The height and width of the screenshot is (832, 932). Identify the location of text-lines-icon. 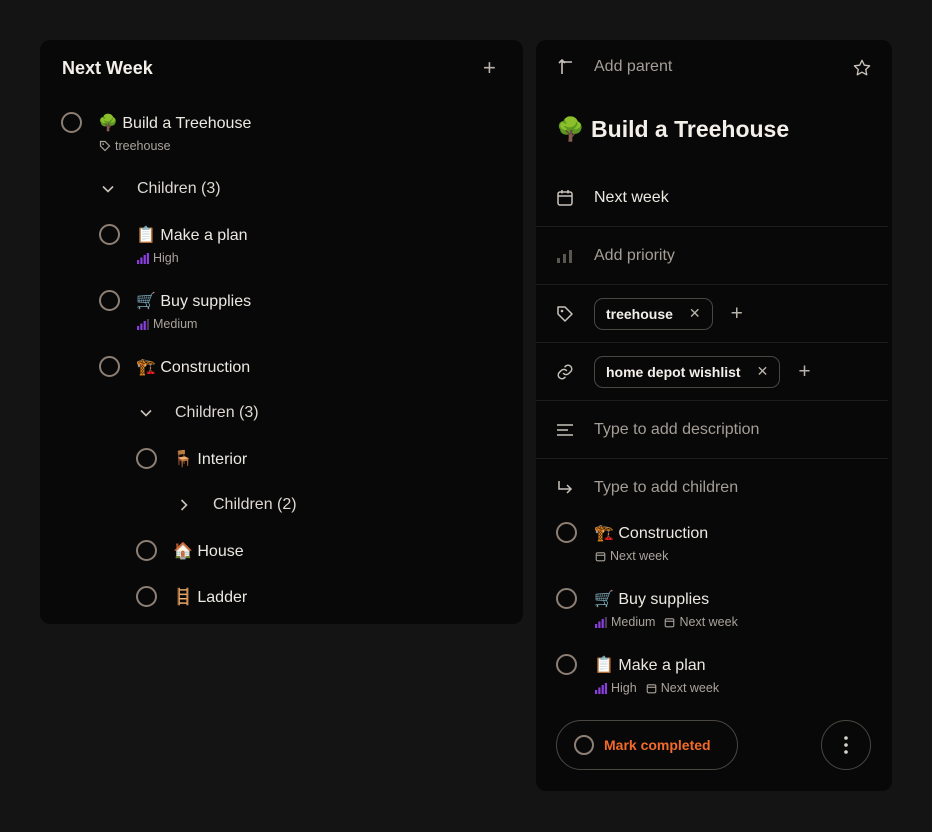
(565, 430).